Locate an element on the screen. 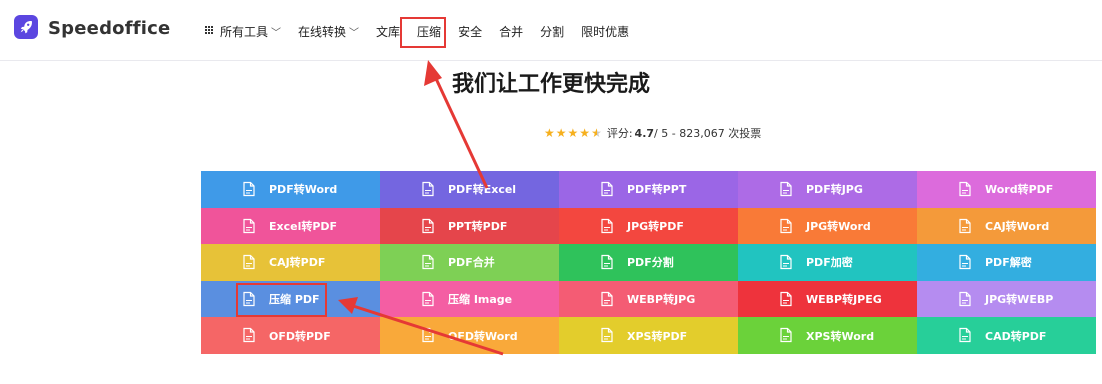 This screenshot has height=384, width=1102. tool-tile-label: CAJ转Word is located at coordinates (1017, 226).